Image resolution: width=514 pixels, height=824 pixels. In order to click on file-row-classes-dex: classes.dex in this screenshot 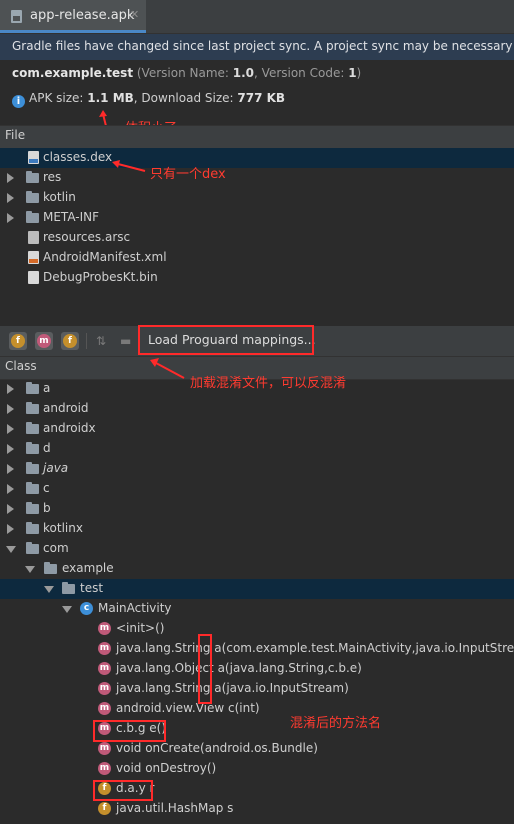, I will do `click(257, 158)`.